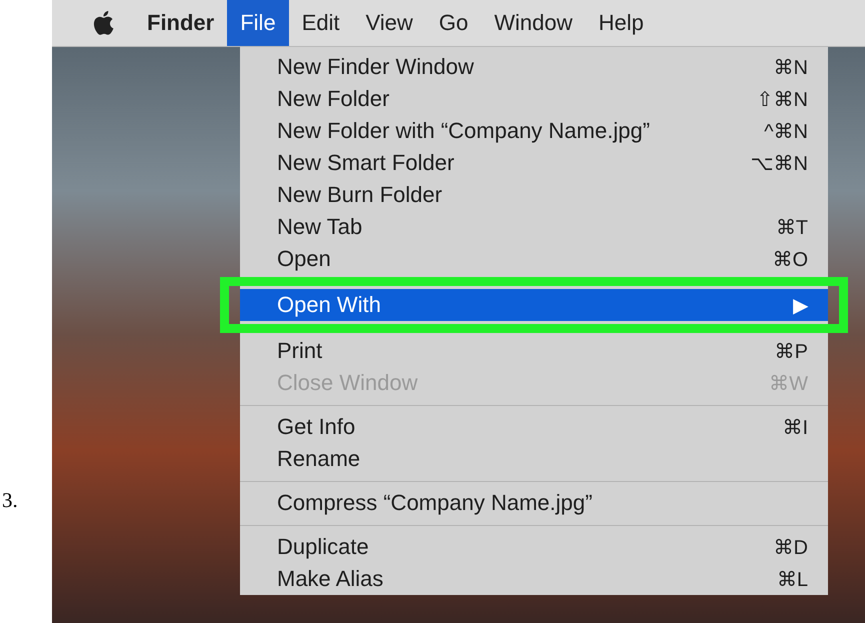 The width and height of the screenshot is (865, 623). What do you see at coordinates (10, 500) in the screenshot?
I see `step-number: 3.` at bounding box center [10, 500].